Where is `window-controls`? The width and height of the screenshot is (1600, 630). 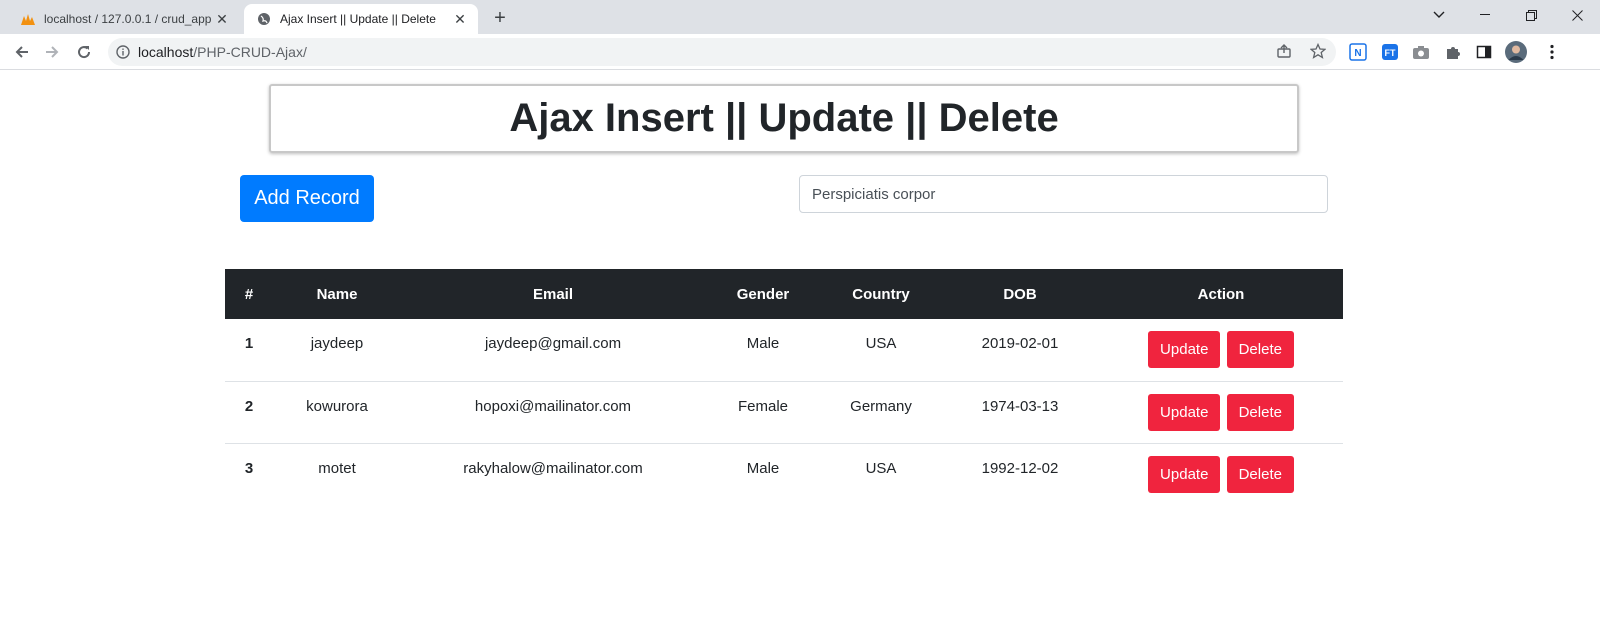
window-controls is located at coordinates (1508, 15).